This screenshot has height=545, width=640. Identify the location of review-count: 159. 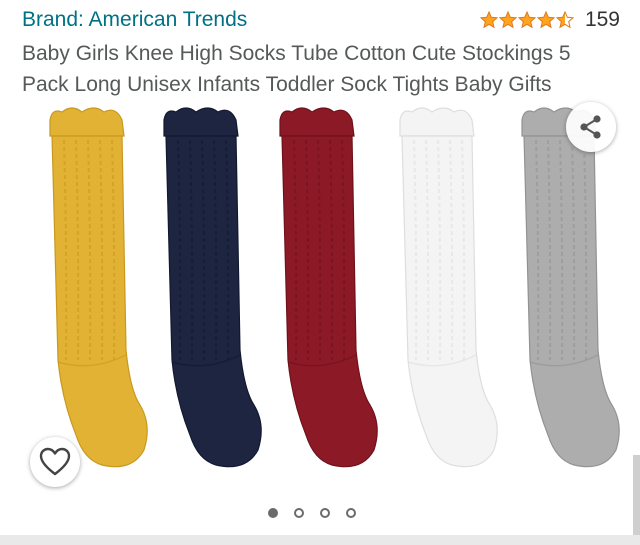
(602, 19).